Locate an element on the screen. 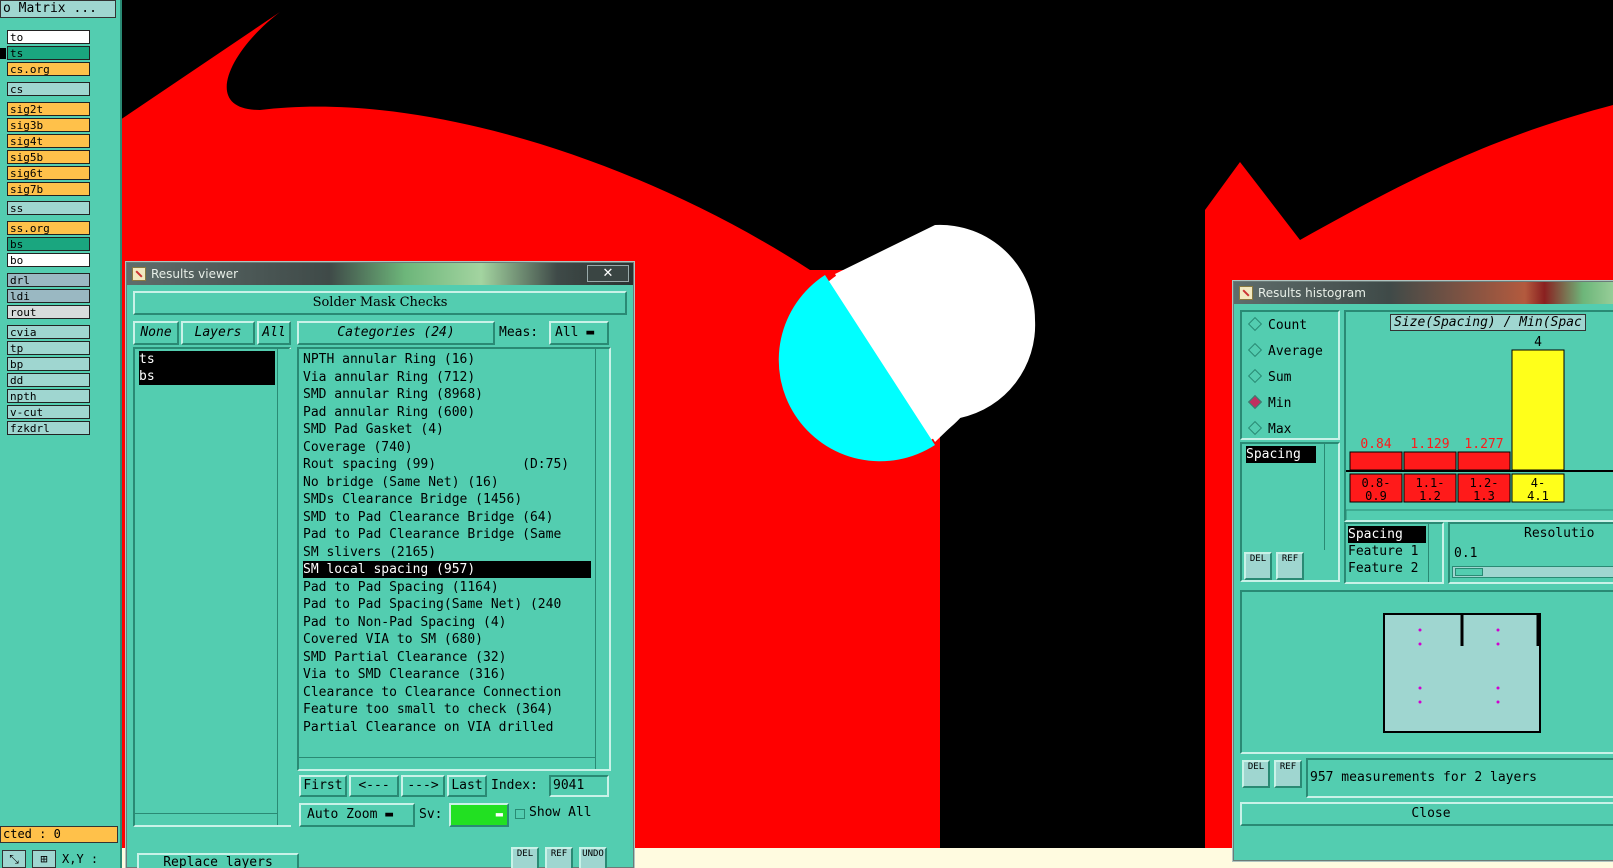  category-item: SM slivers (2165) is located at coordinates (447, 552).